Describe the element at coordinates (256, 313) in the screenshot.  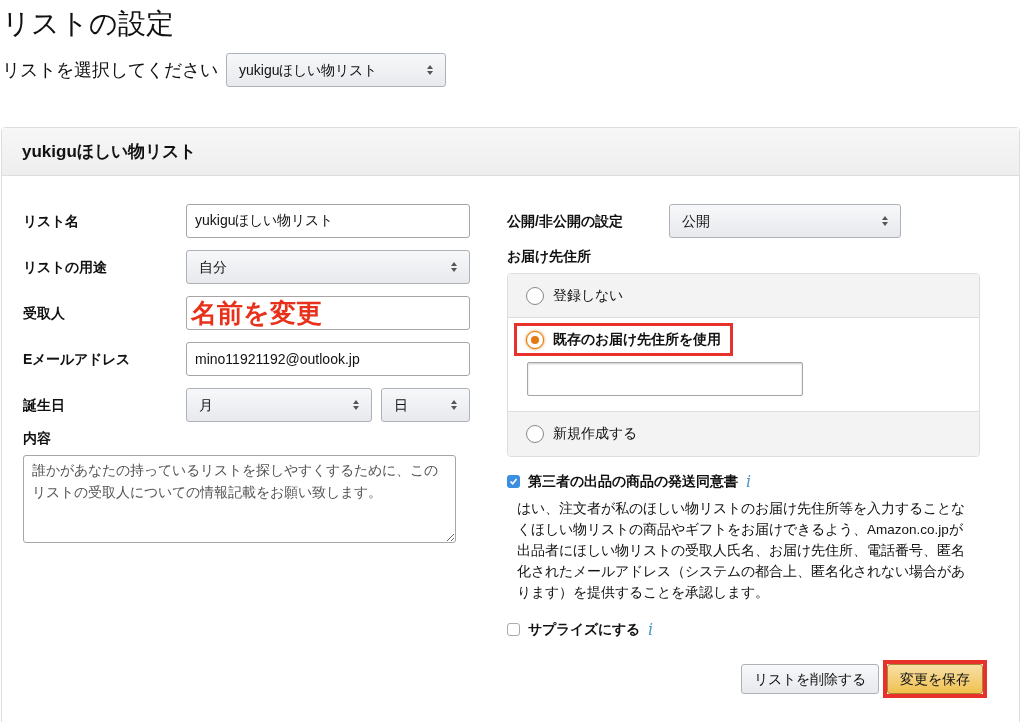
I see `annotation-text: 名前を変更` at that location.